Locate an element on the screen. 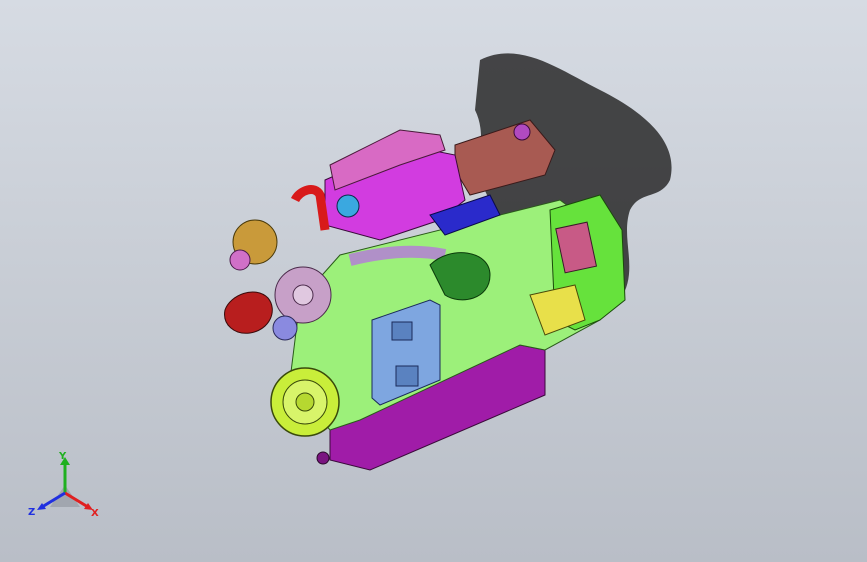  accessory-pulley-hub is located at coordinates (303, 295).